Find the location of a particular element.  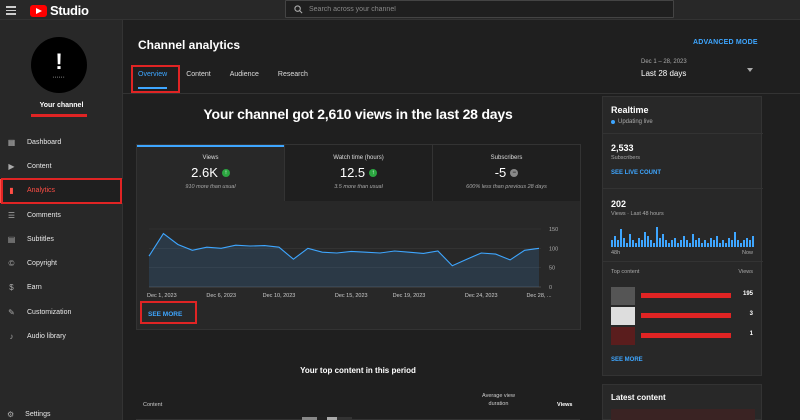

search-bar is located at coordinates (479, 9).